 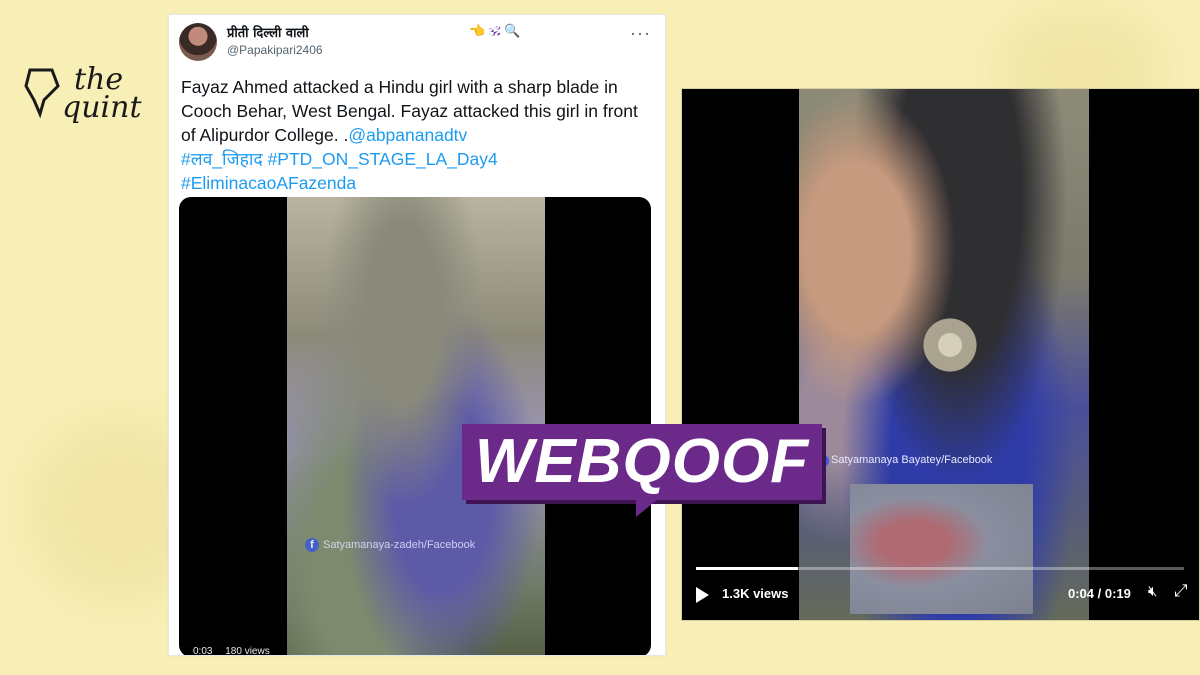 What do you see at coordinates (495, 30) in the screenshot?
I see `name-emoji-badges: 👈 🕉 🔍` at bounding box center [495, 30].